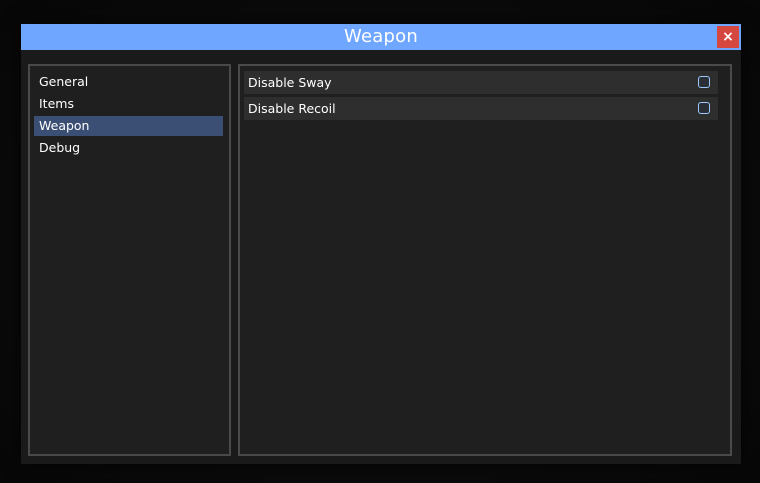 This screenshot has height=483, width=760. I want to click on titlebar: Weapon ×, so click(381, 37).